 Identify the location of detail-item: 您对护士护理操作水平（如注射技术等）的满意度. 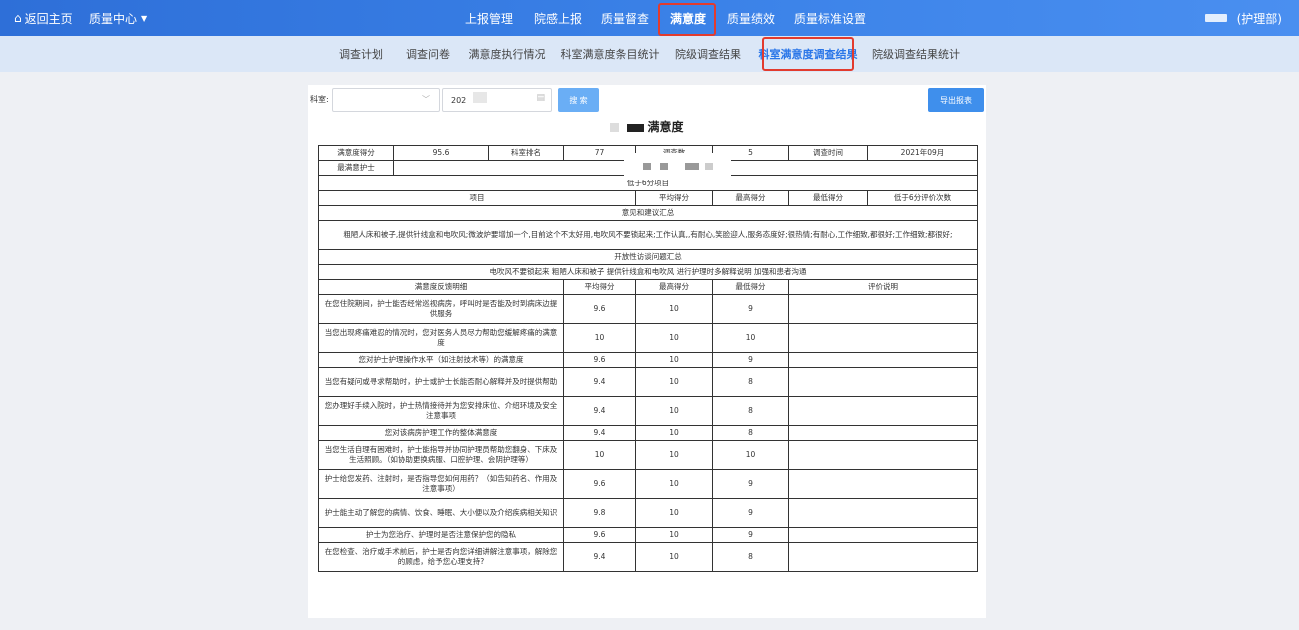
(441, 360).